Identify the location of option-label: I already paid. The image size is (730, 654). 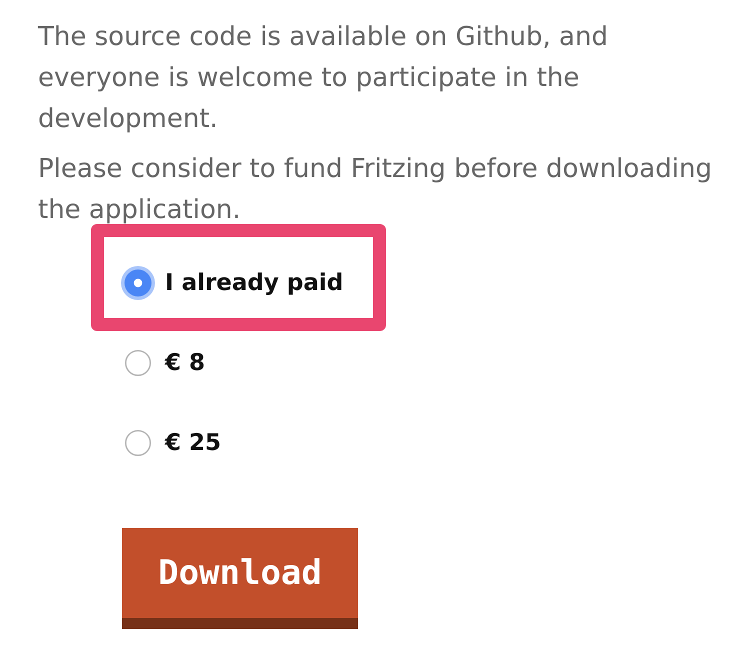
(254, 283).